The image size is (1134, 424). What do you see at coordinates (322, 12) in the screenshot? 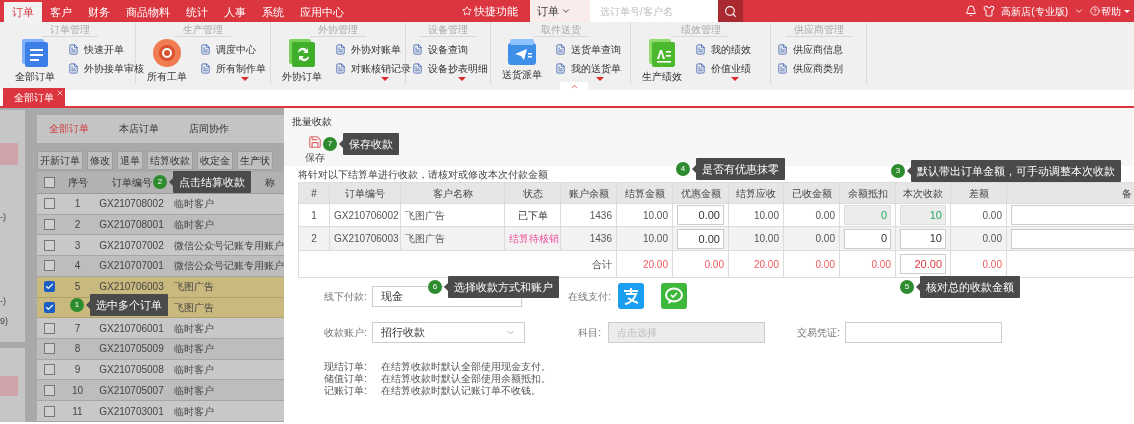
I see `menu-tab: 应用中心` at bounding box center [322, 12].